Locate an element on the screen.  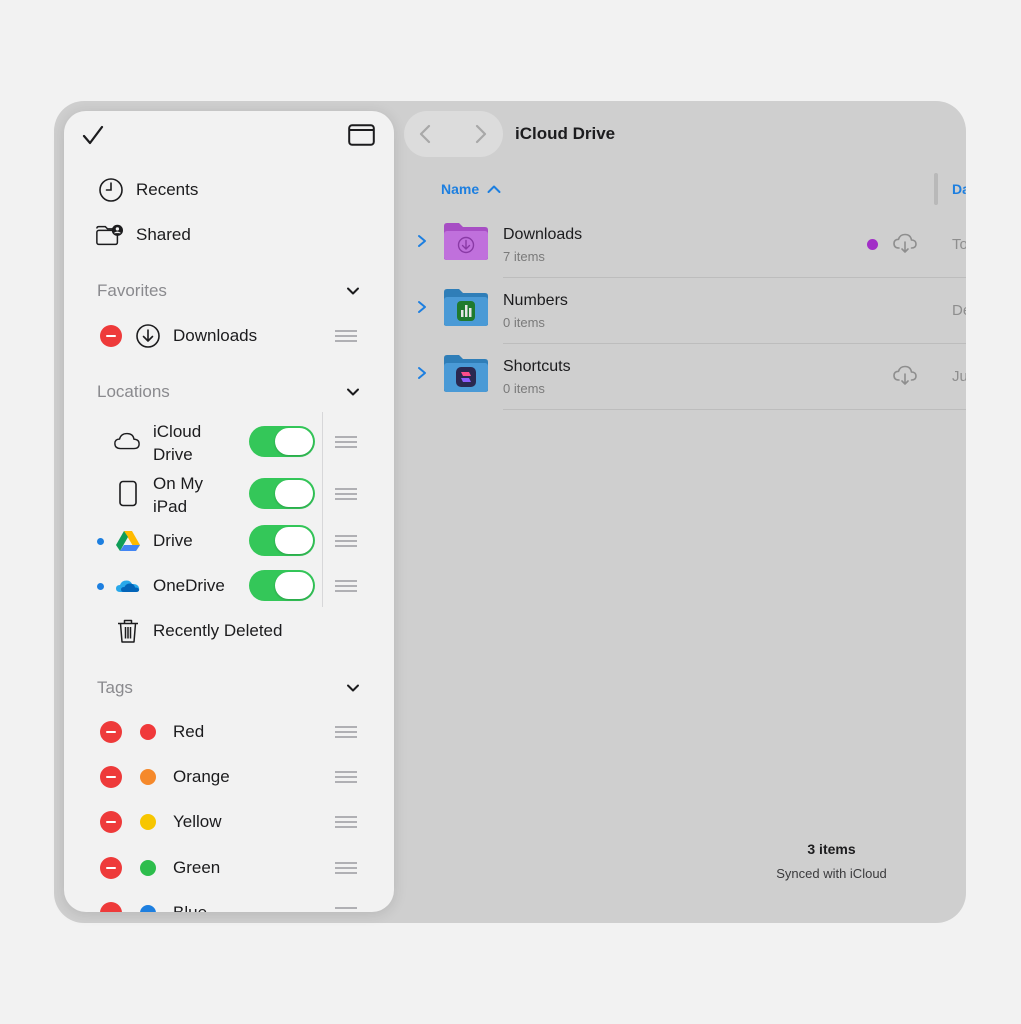
sidebar-toggle-icon is located at coordinates (361, 135).